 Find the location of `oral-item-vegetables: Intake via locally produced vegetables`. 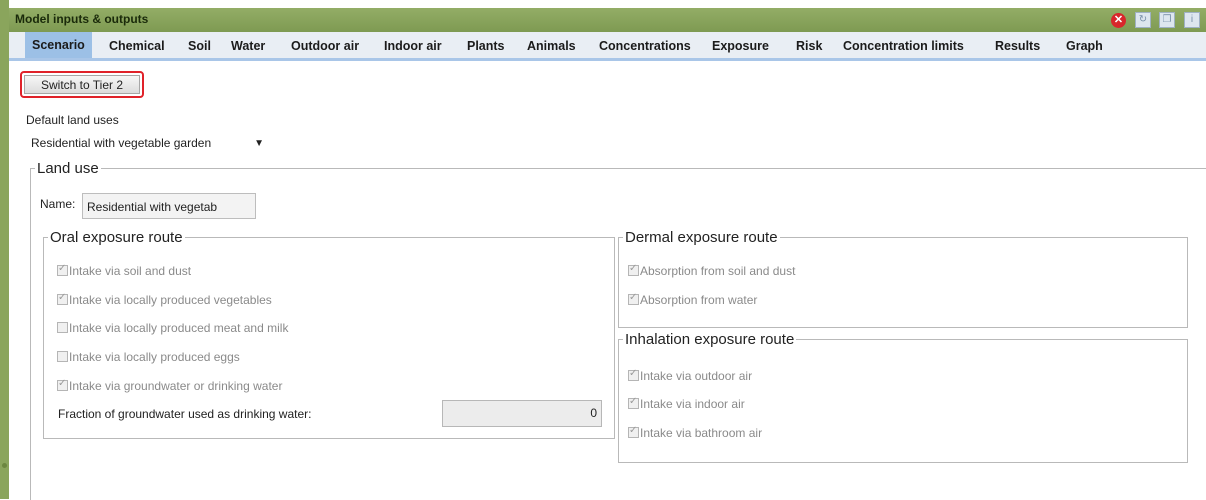

oral-item-vegetables: Intake via locally produced vegetables is located at coordinates (164, 299).